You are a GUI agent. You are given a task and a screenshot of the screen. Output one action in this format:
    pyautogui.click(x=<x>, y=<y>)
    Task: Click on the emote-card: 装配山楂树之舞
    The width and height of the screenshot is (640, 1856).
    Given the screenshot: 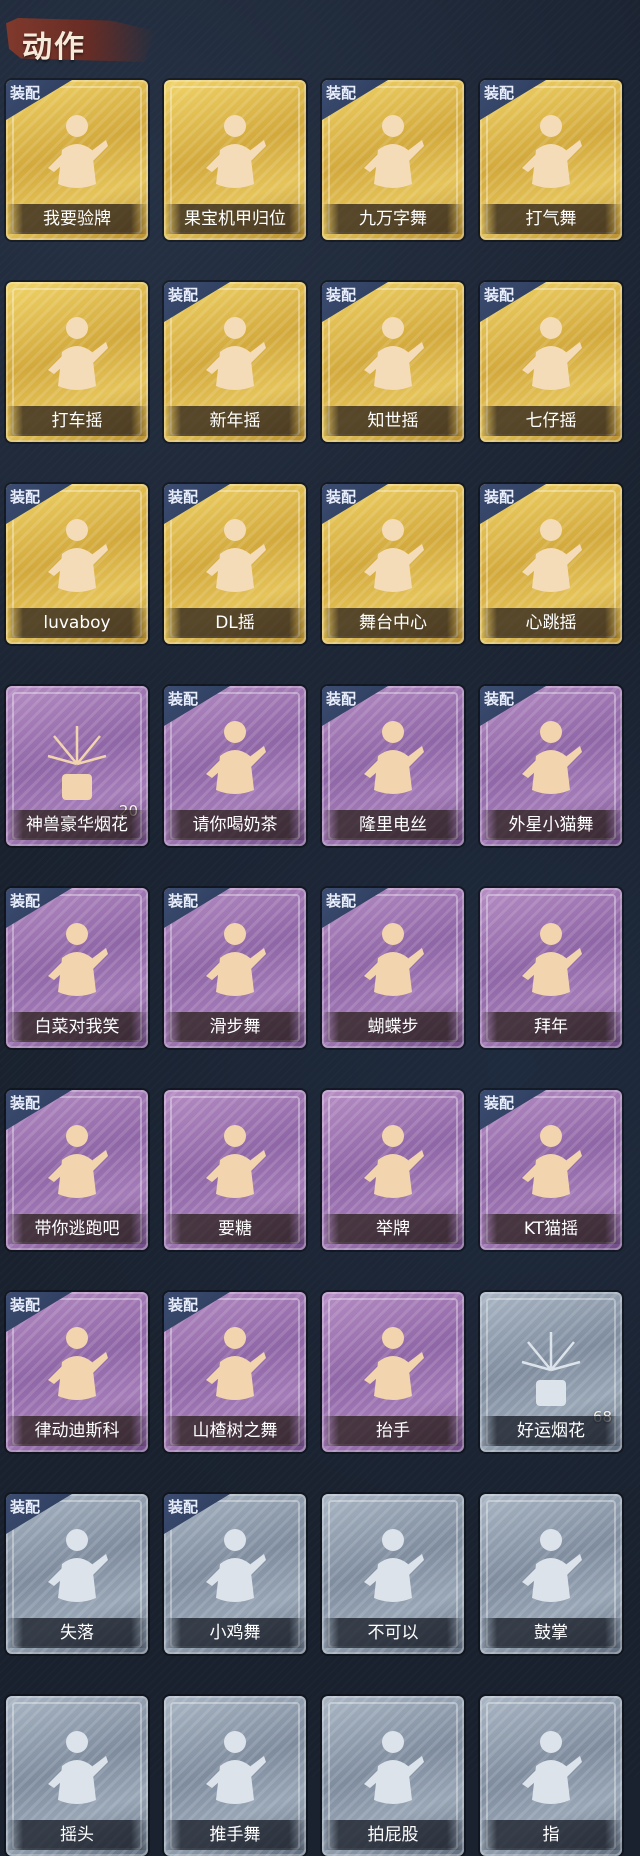 What is the action you would take?
    pyautogui.click(x=235, y=1372)
    